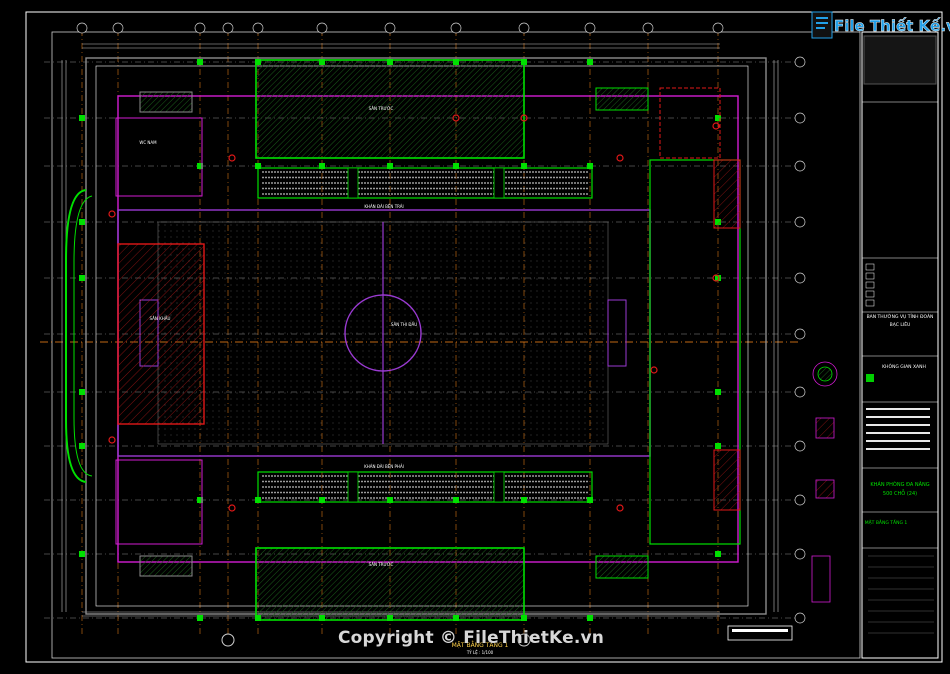 This screenshot has width=950, height=674. What do you see at coordinates (900, 345) in the screenshot?
I see `title-block` at bounding box center [900, 345].